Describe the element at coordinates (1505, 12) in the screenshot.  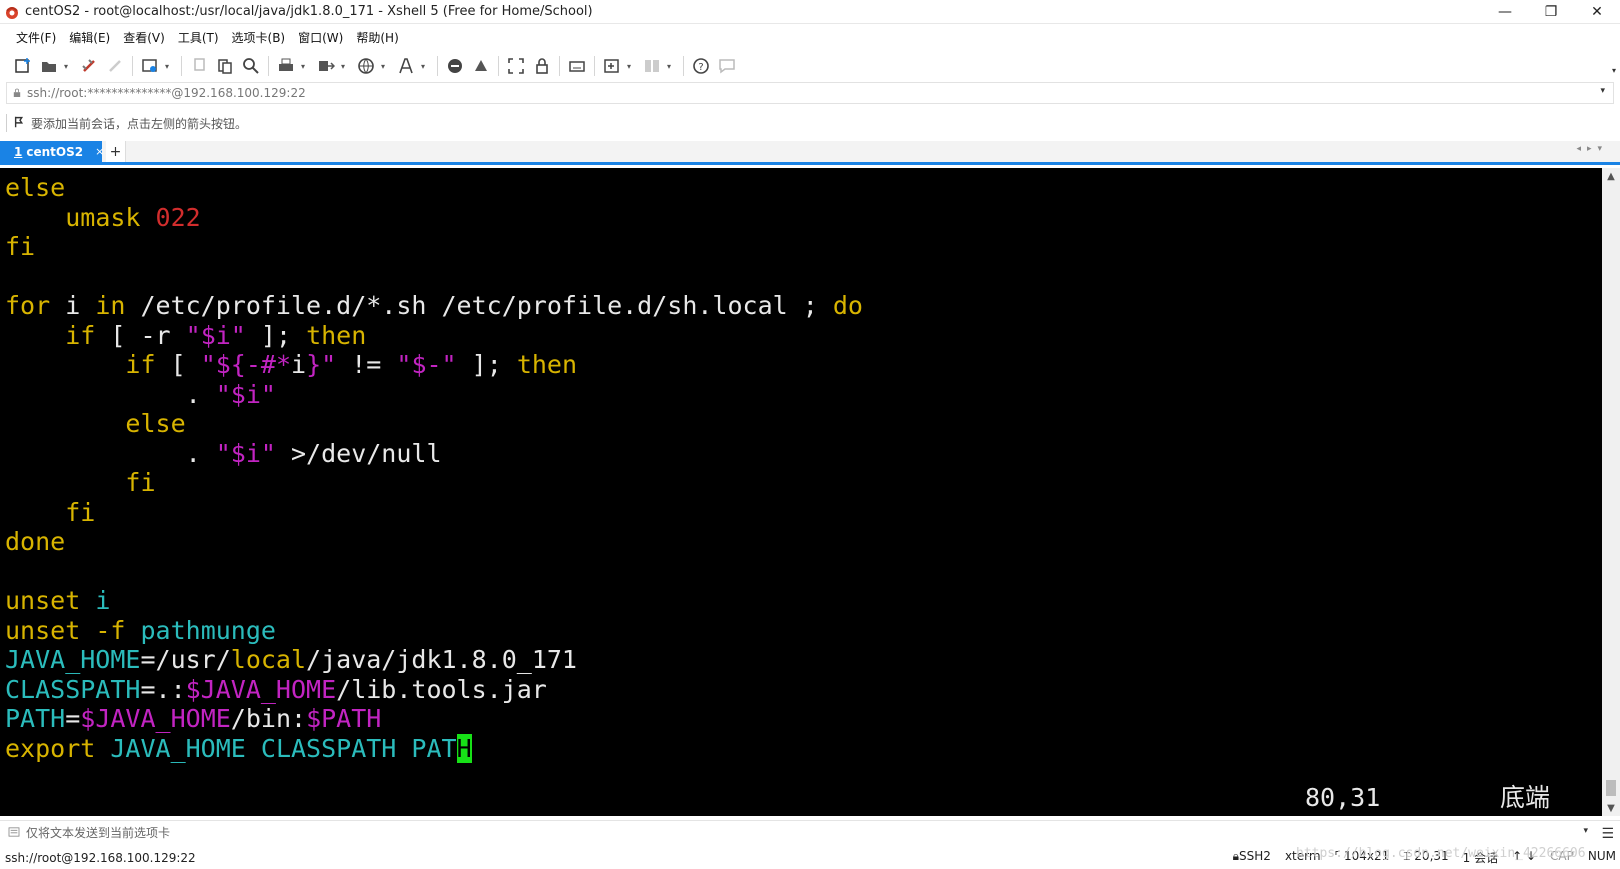
I see `minimize-button: —` at that location.